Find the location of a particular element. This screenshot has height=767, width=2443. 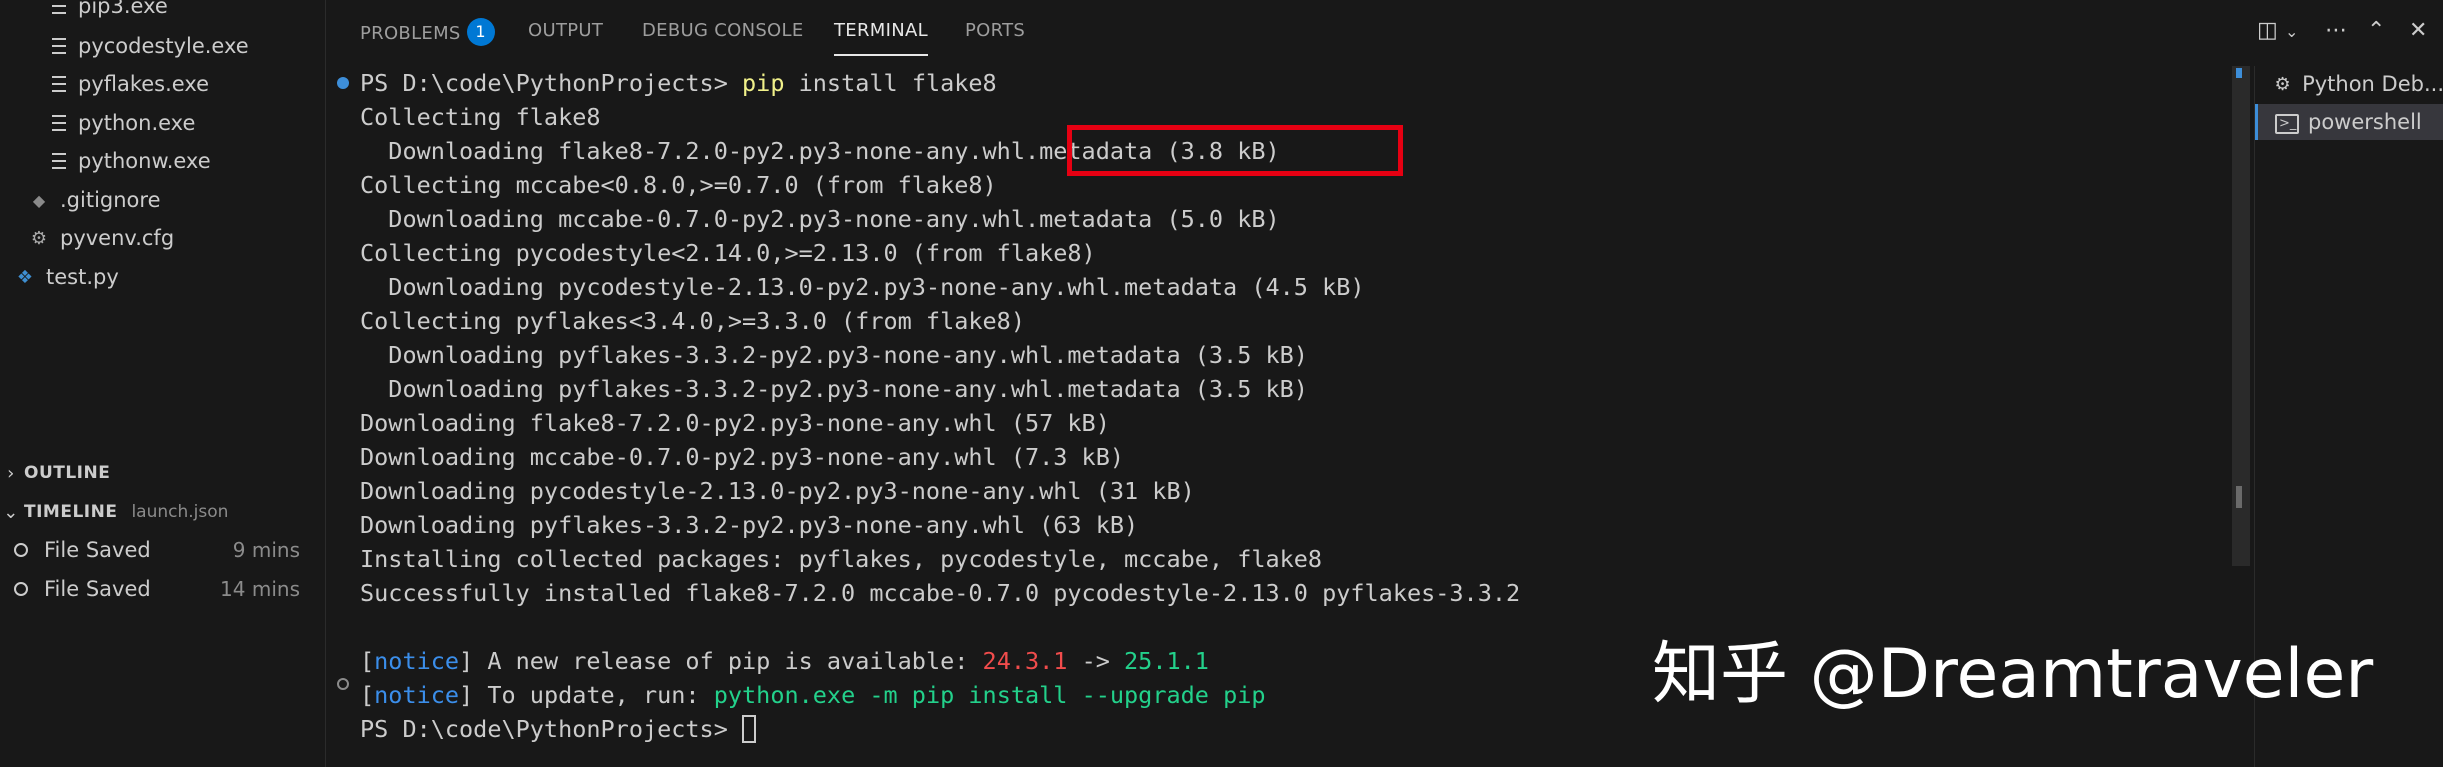

tab-label: PROBLEMS is located at coordinates (410, 33).